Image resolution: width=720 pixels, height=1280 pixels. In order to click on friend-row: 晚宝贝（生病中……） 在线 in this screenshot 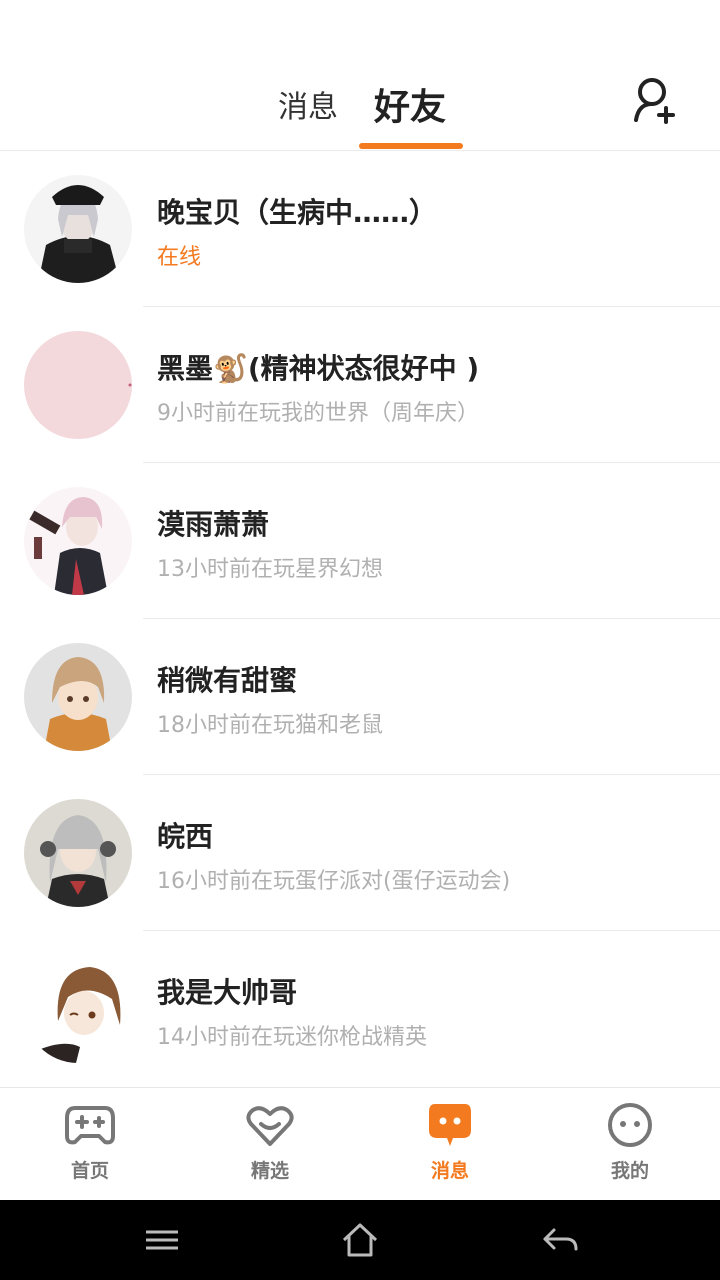, I will do `click(360, 229)`.